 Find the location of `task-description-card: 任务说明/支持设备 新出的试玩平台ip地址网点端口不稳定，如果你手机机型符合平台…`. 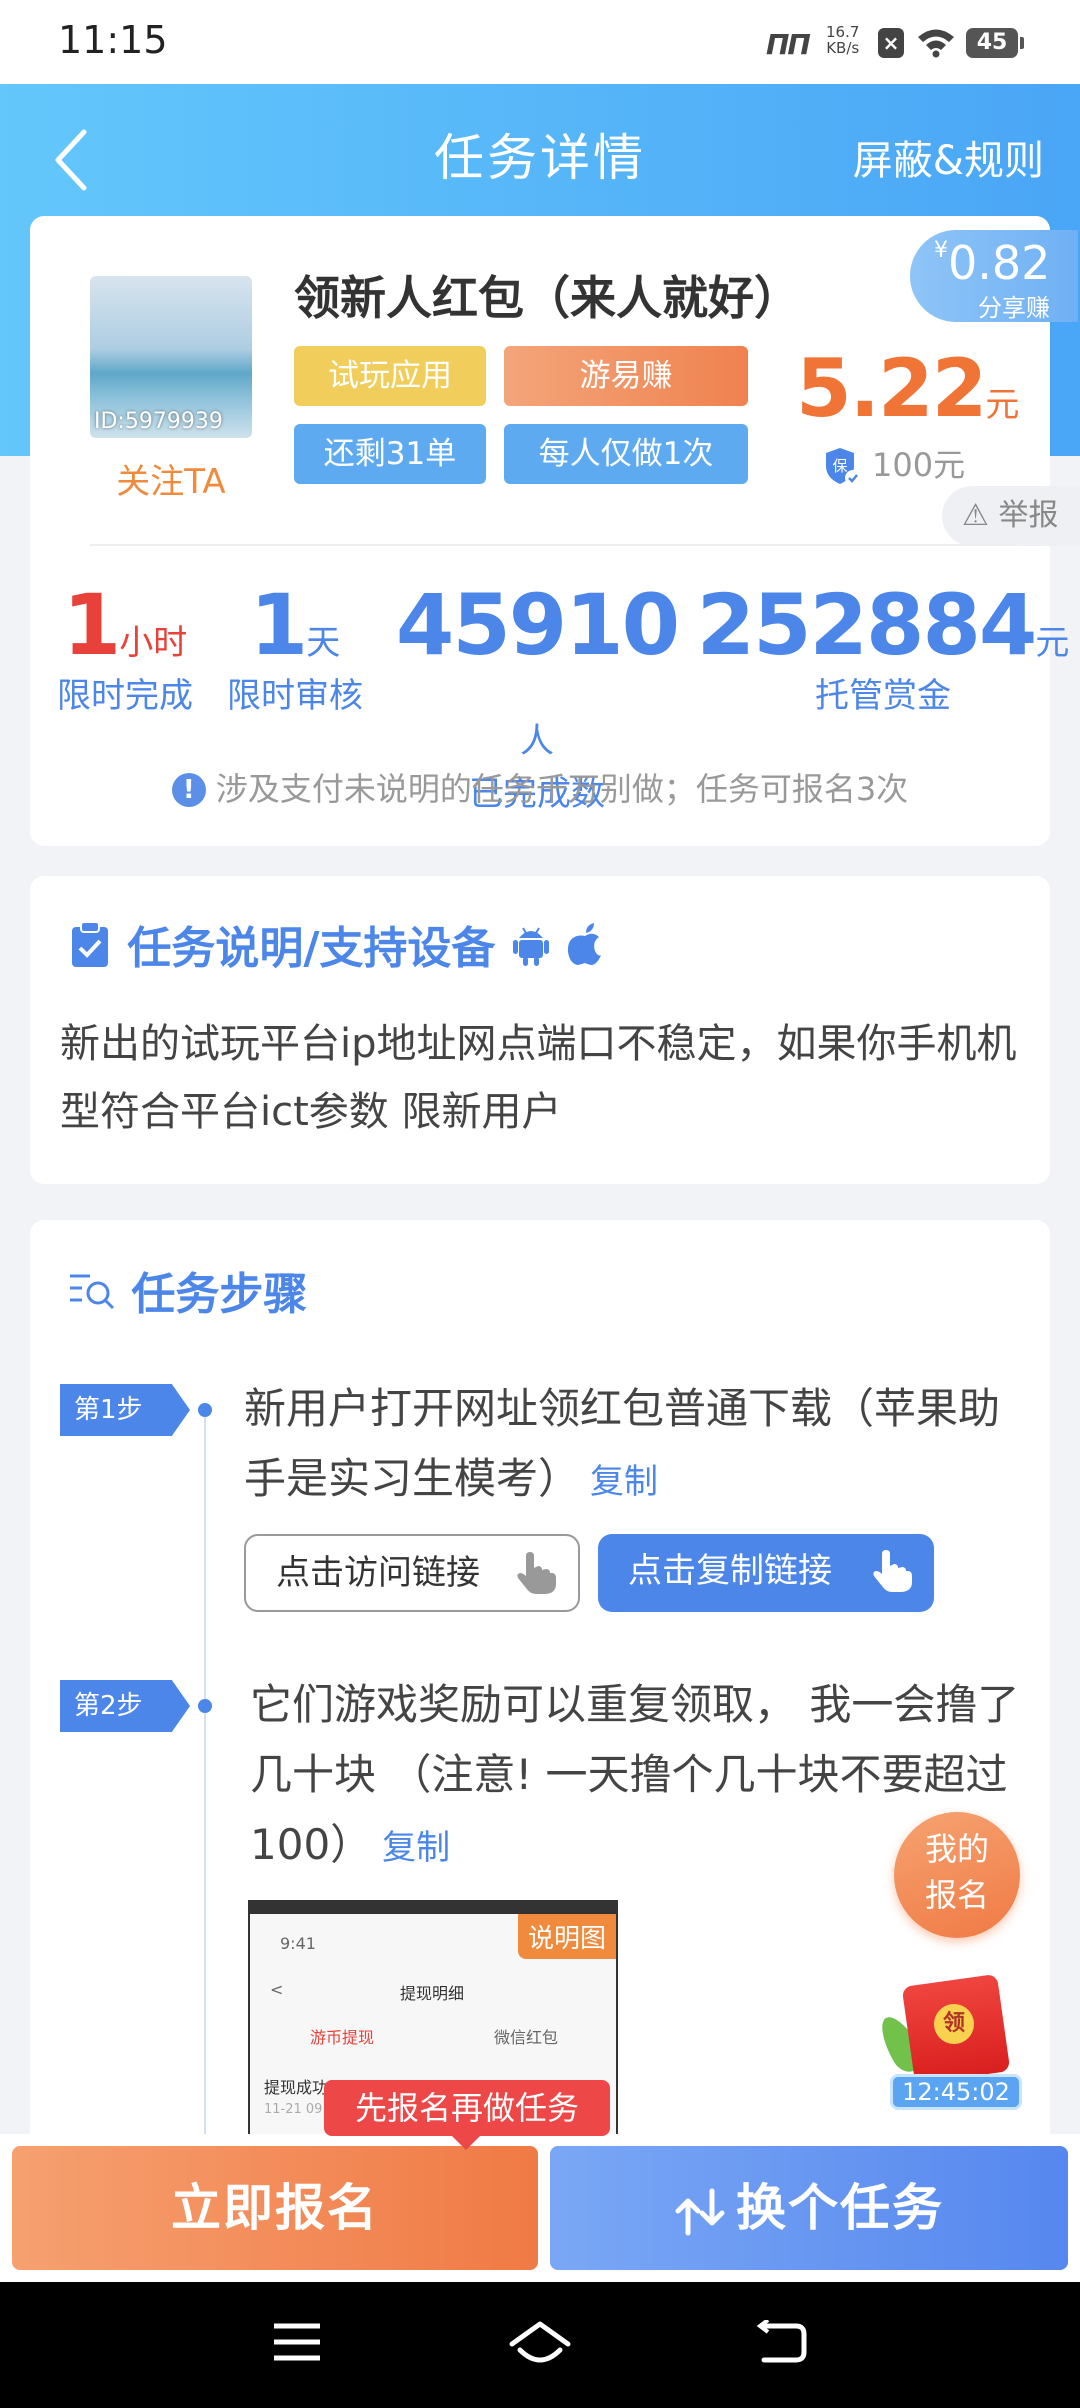

task-description-card: 任务说明/支持设备 新出的试玩平台ip地址网点端口不稳定，如果你手机机型符合平台… is located at coordinates (540, 1030).